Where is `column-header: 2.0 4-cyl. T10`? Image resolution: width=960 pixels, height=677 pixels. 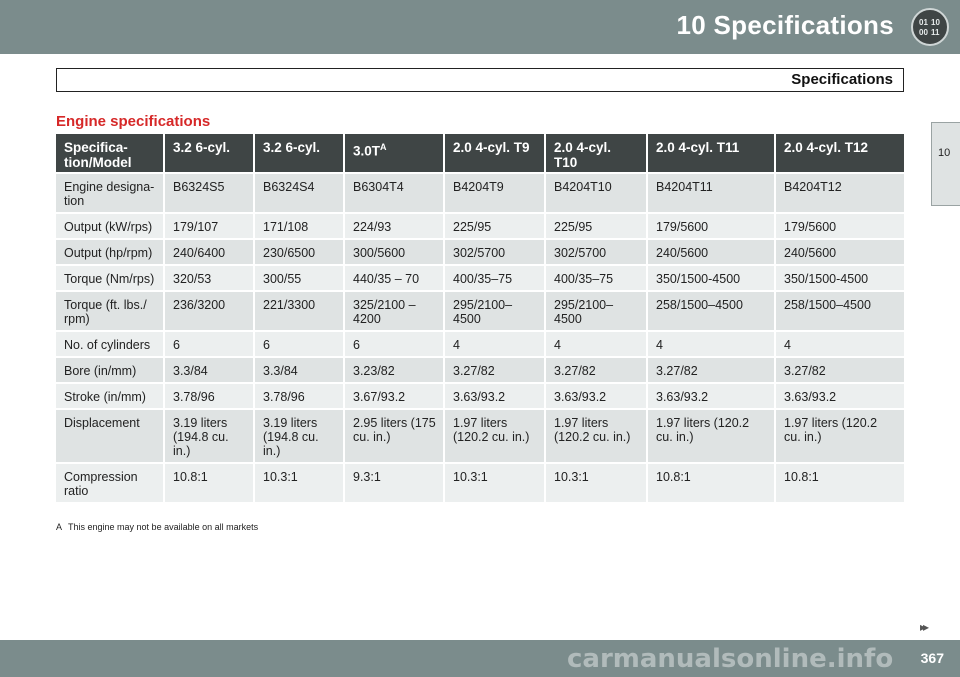
column-header: 2.0 4-cyl. T10 is located at coordinates (597, 153).